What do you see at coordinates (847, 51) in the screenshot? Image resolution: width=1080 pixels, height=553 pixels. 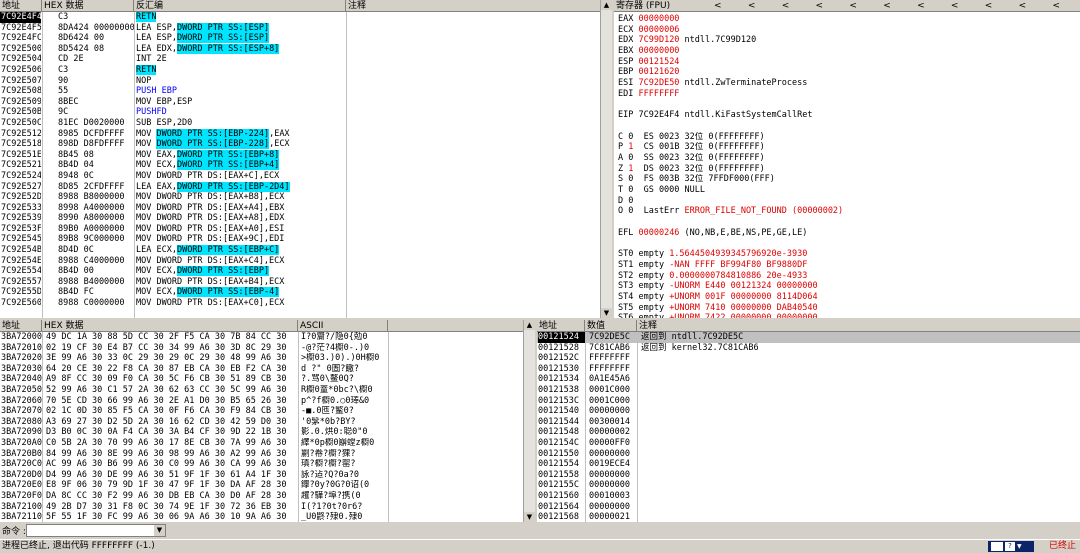 I see `register-row: EBX 00000000` at bounding box center [847, 51].